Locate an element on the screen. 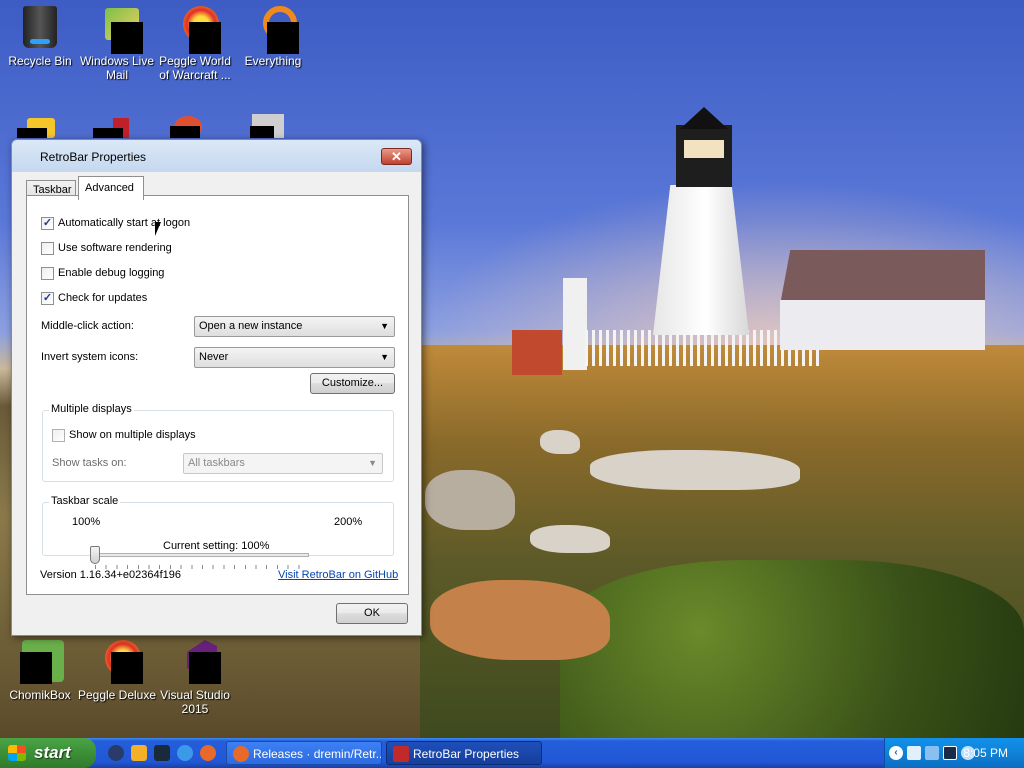 Image resolution: width=1024 pixels, height=768 pixels. scale-slider-track is located at coordinates (202, 555).